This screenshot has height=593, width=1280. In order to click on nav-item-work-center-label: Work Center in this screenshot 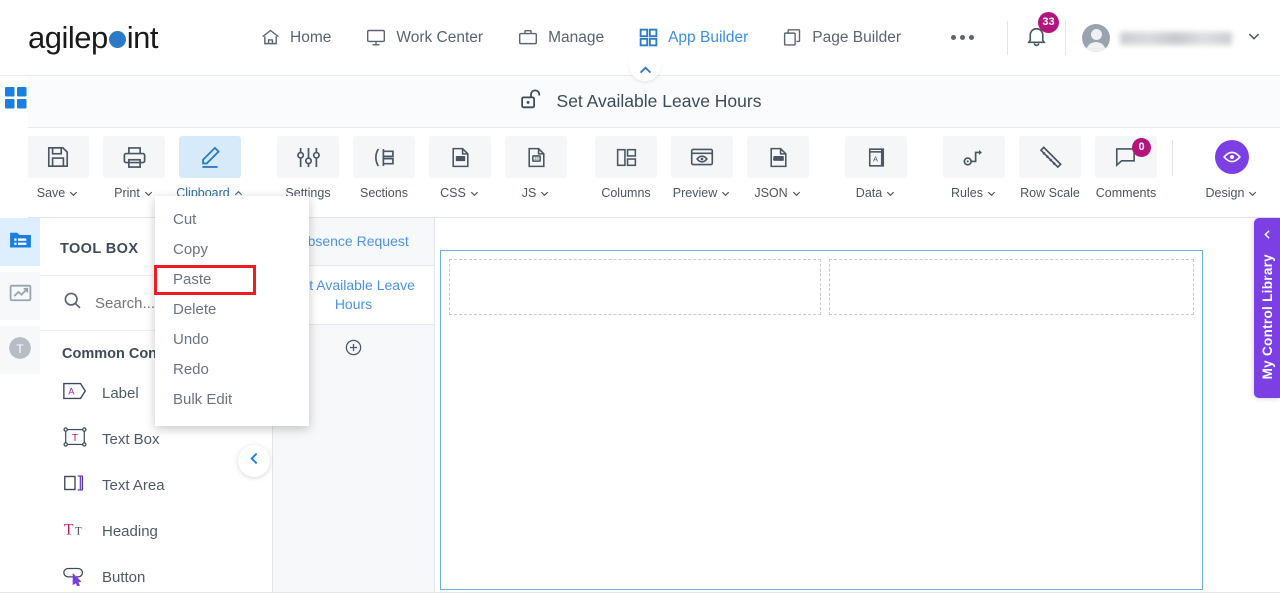, I will do `click(440, 37)`.